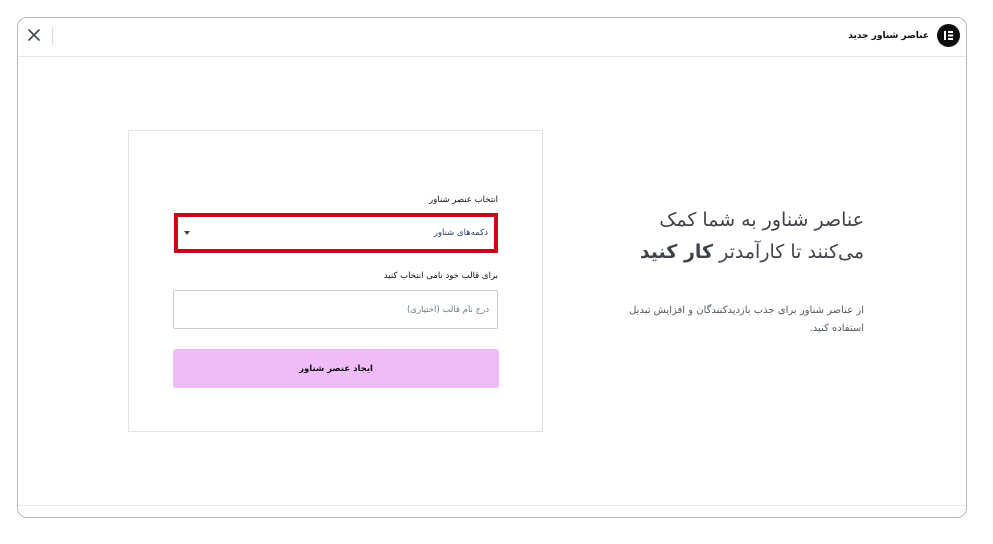  I want to click on dialog-title: عناصر شناور جدید, so click(888, 35).